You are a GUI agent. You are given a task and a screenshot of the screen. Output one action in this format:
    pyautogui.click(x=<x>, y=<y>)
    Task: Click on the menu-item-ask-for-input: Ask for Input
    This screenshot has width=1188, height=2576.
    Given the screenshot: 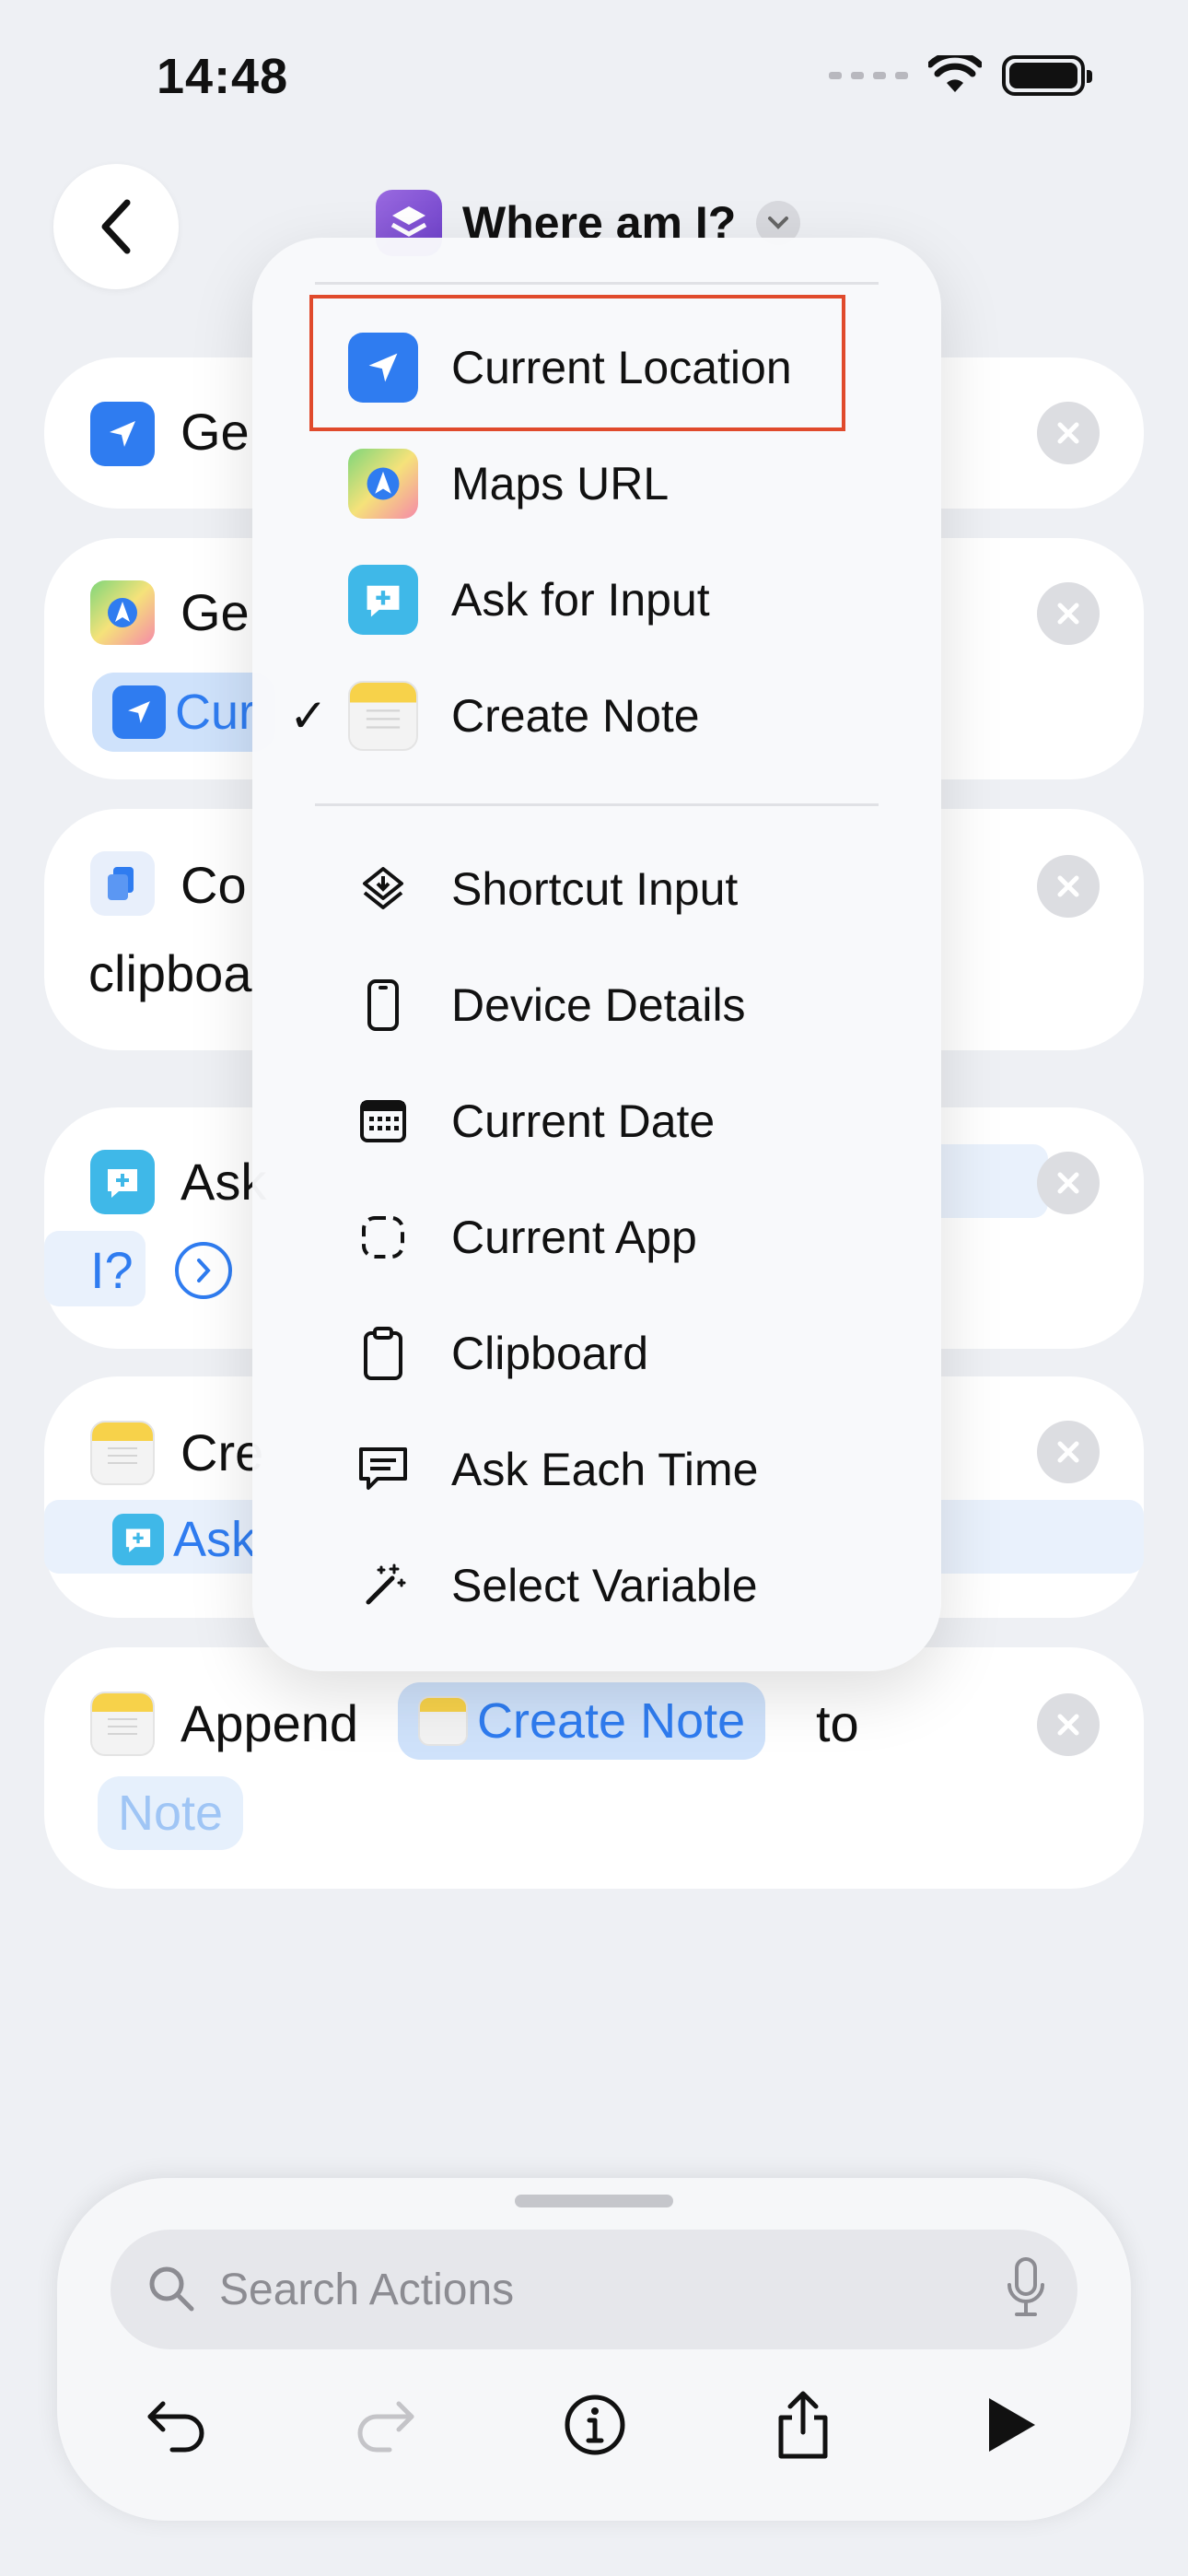 What is the action you would take?
    pyautogui.click(x=596, y=599)
    